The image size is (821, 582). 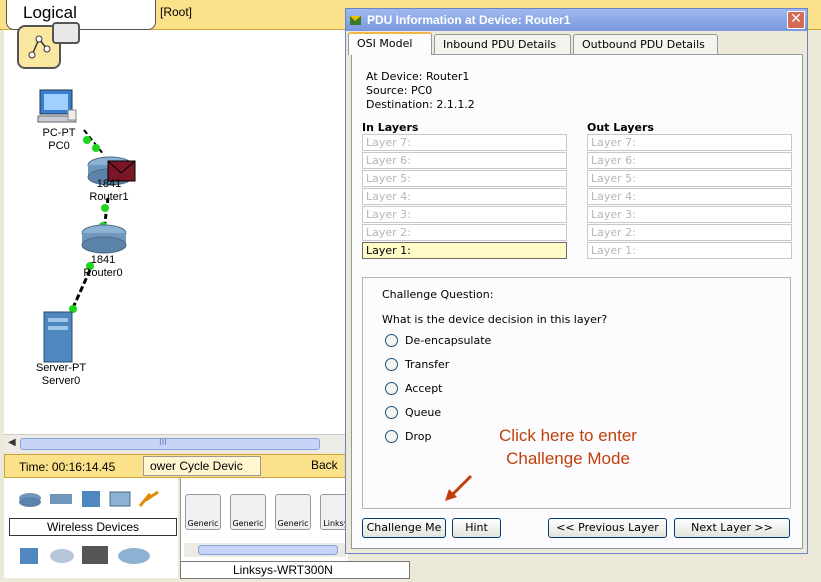 What do you see at coordinates (12, 442) in the screenshot?
I see `scroll-left-icon: ◀` at bounding box center [12, 442].